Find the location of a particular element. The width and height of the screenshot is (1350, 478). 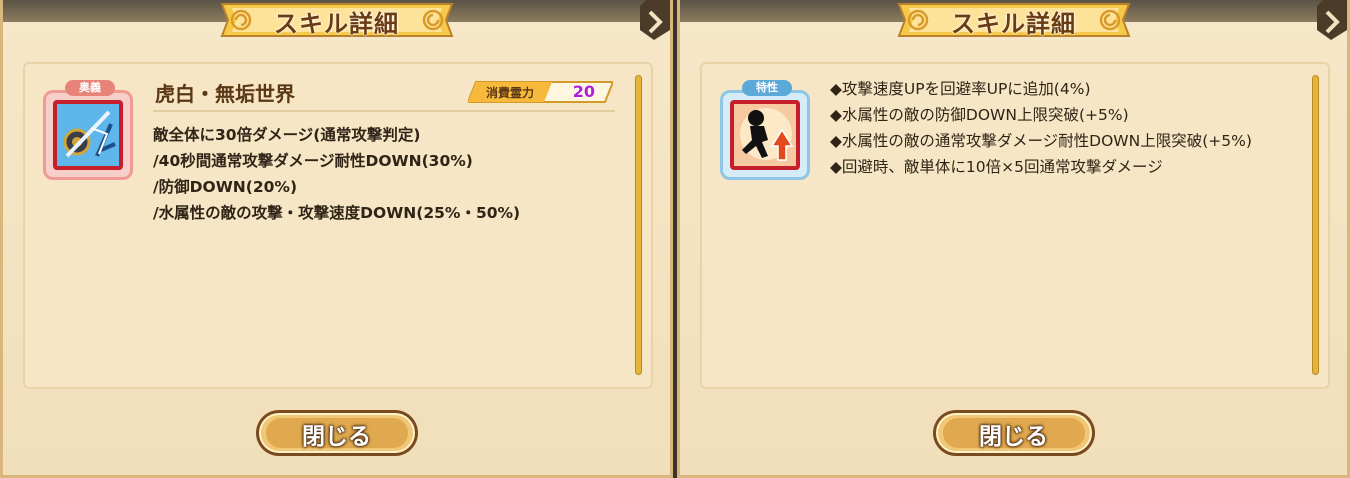

trait-icon-card: 特性 is located at coordinates (765, 130).